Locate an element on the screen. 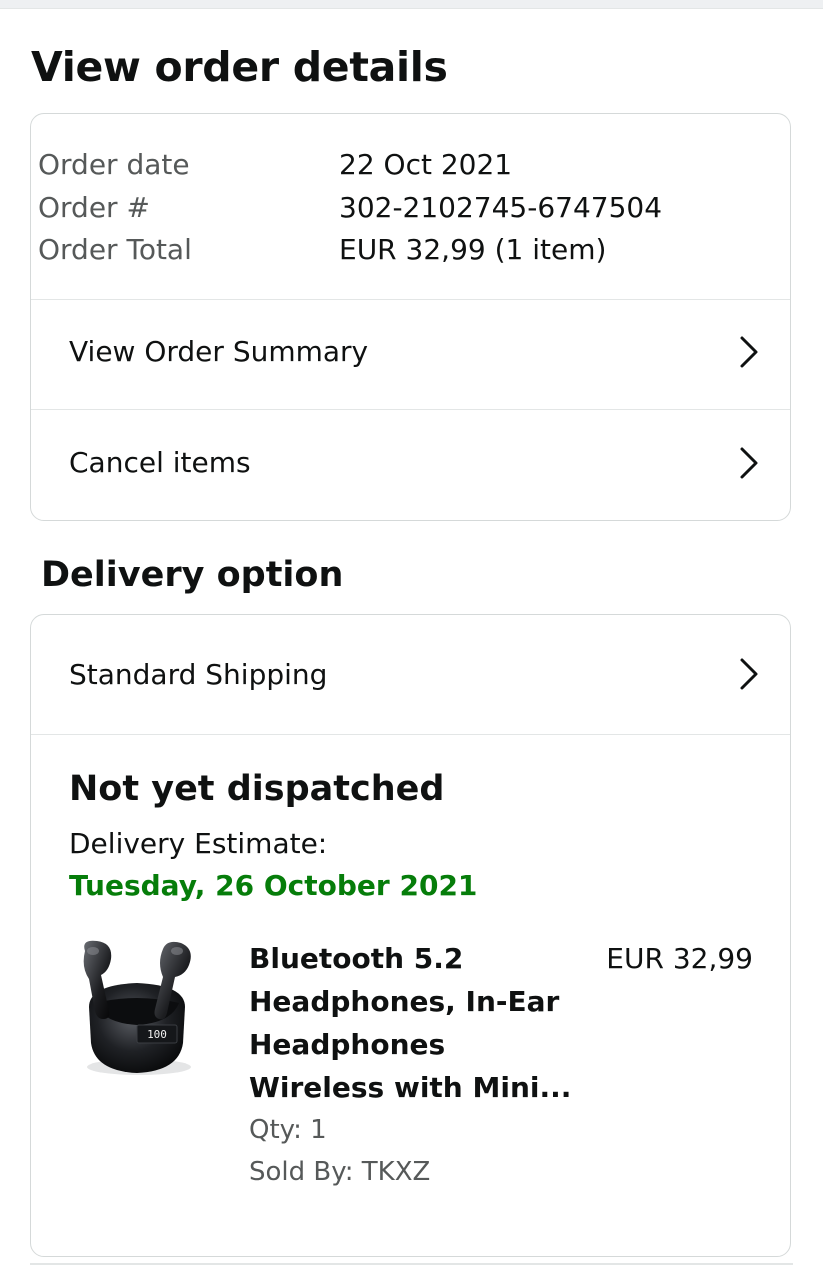 The image size is (823, 1280). product-price: EUR 32,99 is located at coordinates (679, 958).